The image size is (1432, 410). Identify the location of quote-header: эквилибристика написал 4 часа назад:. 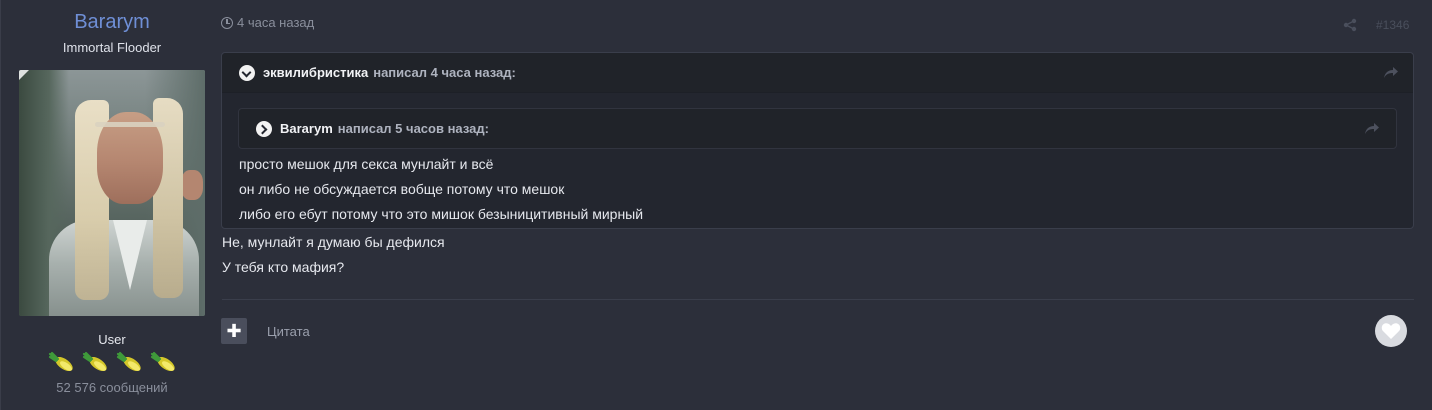
(817, 73).